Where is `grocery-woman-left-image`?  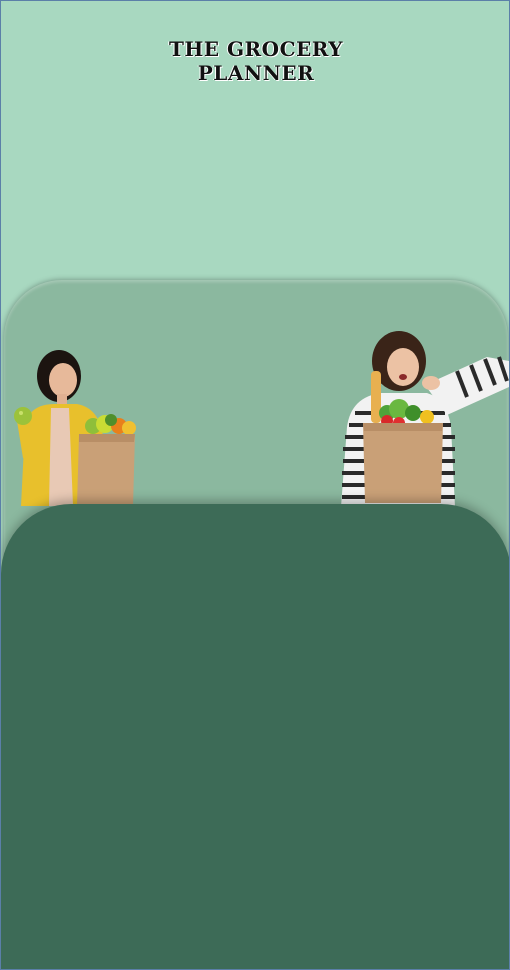 grocery-woman-left-image is located at coordinates (79, 426).